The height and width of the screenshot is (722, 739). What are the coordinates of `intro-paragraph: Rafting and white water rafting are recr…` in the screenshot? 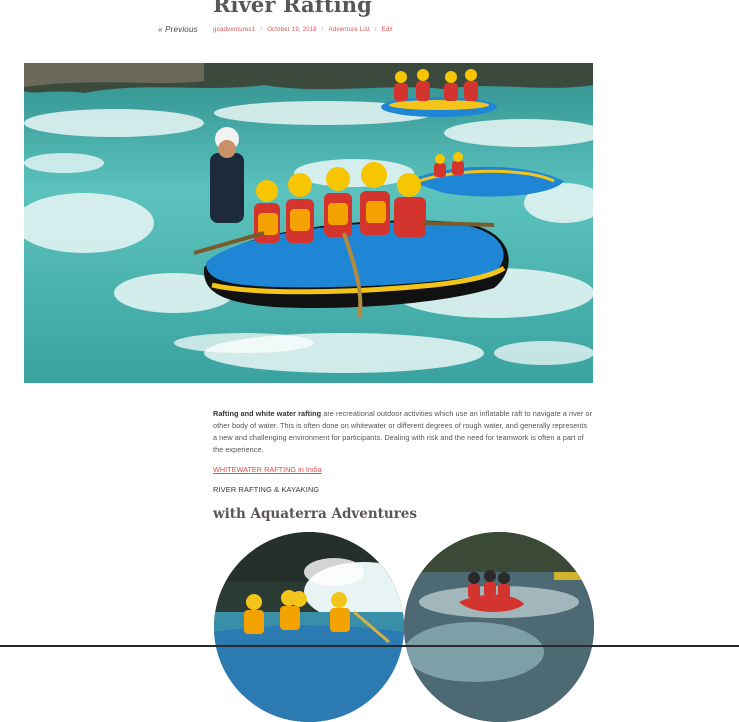 It's located at (403, 432).